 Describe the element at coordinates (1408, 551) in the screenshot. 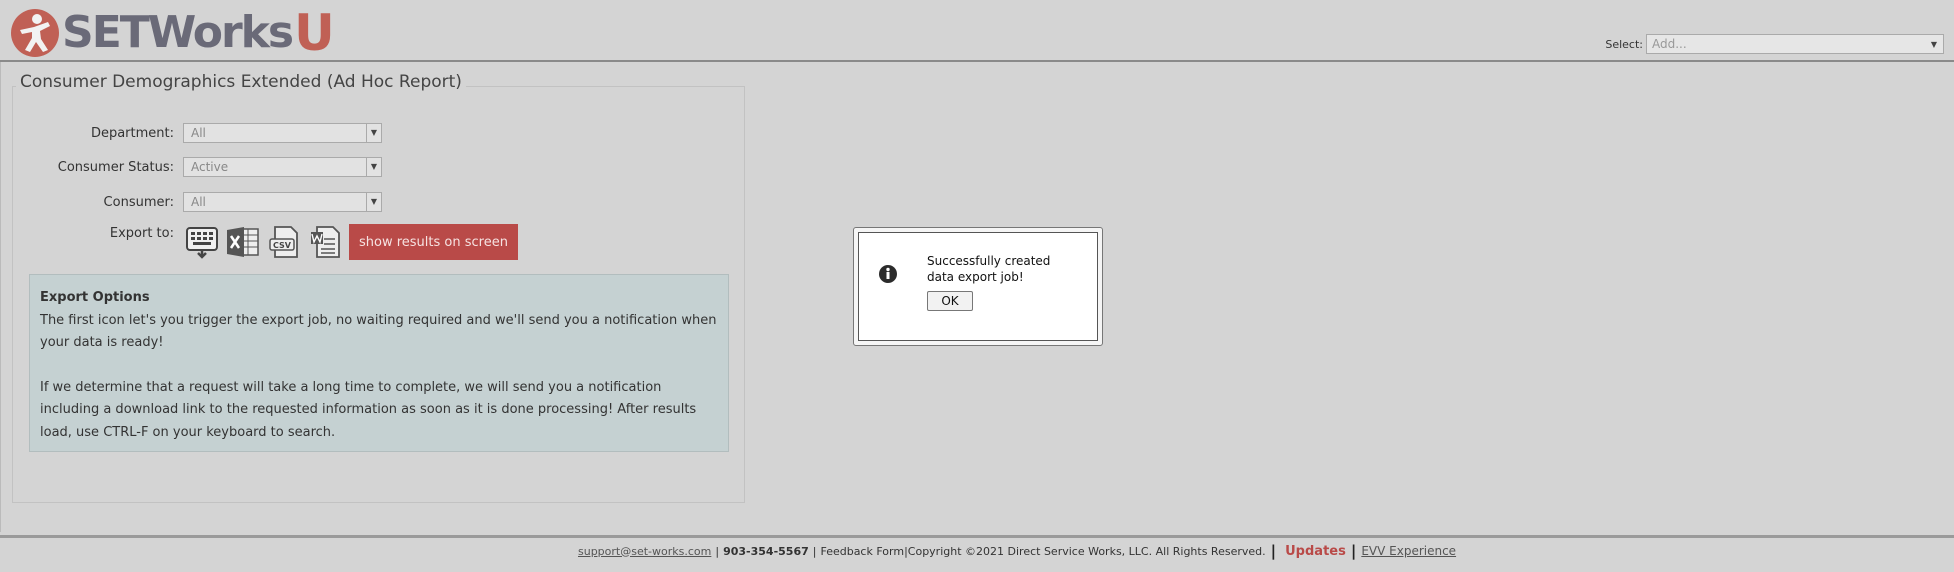

I see `evv-experience-link: EVV Experience` at that location.